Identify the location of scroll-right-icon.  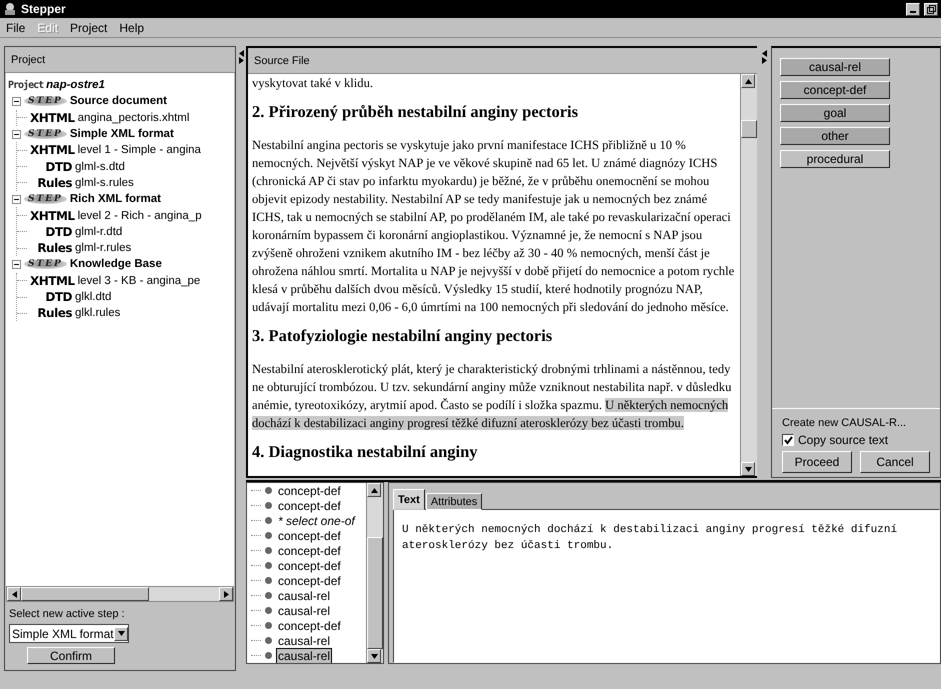
(226, 594).